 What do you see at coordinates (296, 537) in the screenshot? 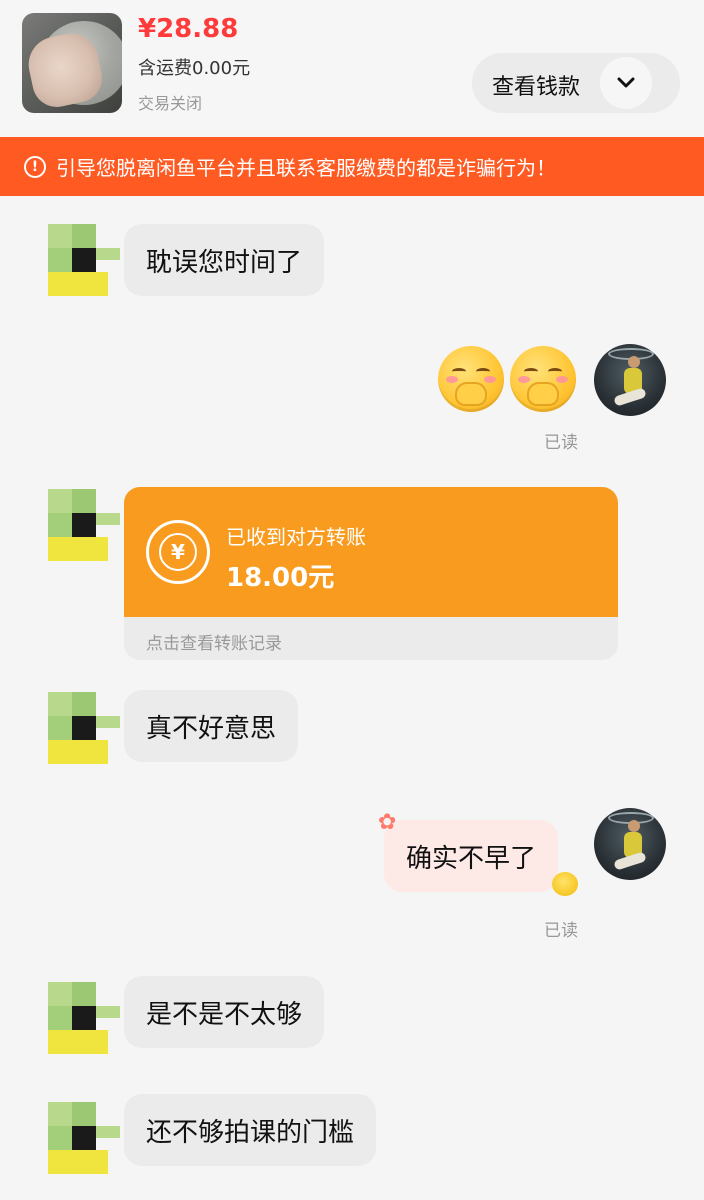
I see `transfer-title: 已收到对方转账` at bounding box center [296, 537].